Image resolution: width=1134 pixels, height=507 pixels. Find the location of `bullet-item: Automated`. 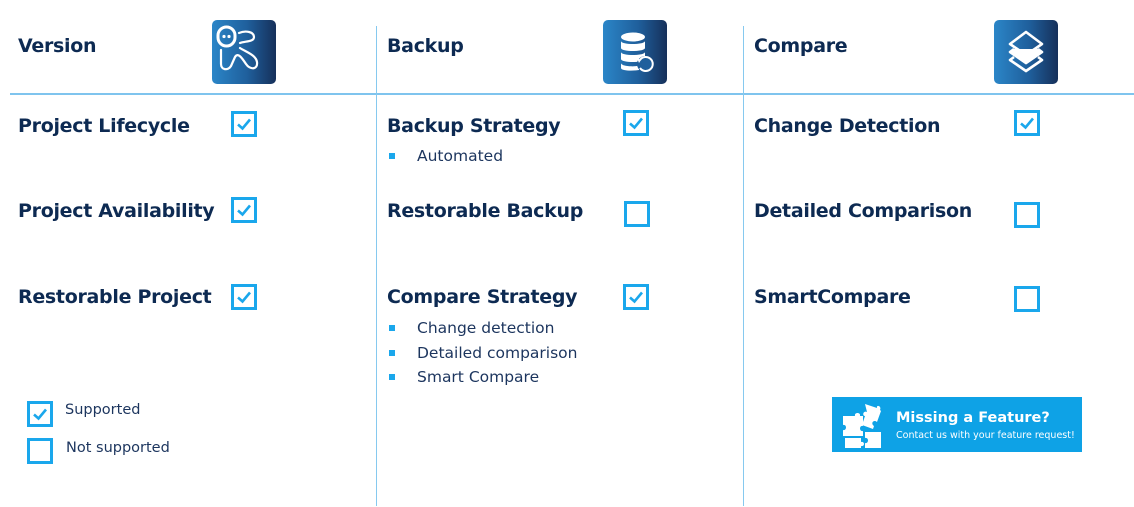

bullet-item: Automated is located at coordinates (444, 156).